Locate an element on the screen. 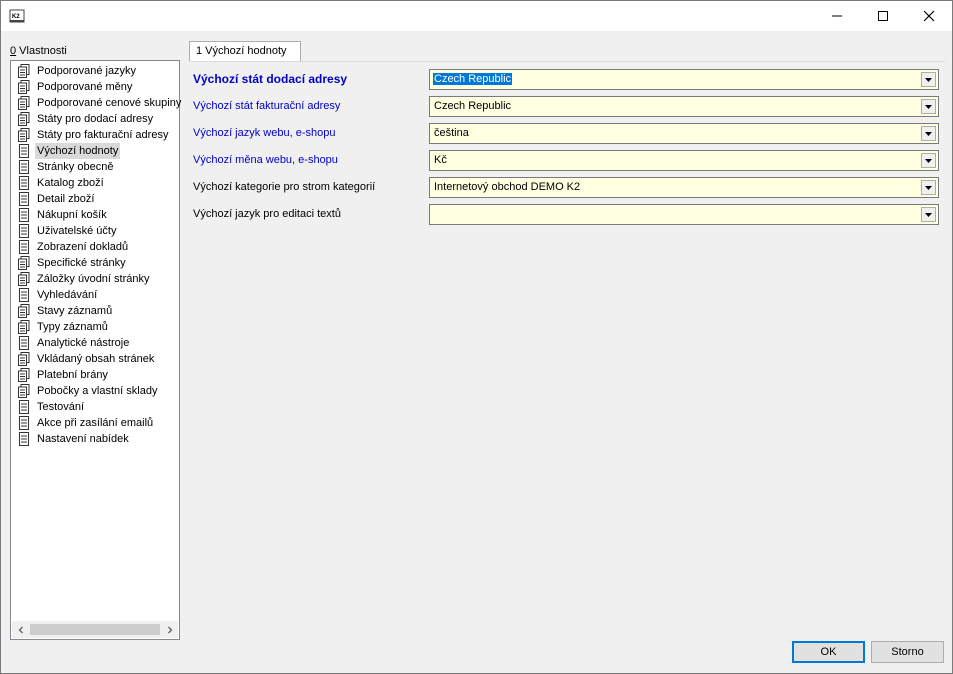  tree-item: Detail zboží is located at coordinates (95, 199).